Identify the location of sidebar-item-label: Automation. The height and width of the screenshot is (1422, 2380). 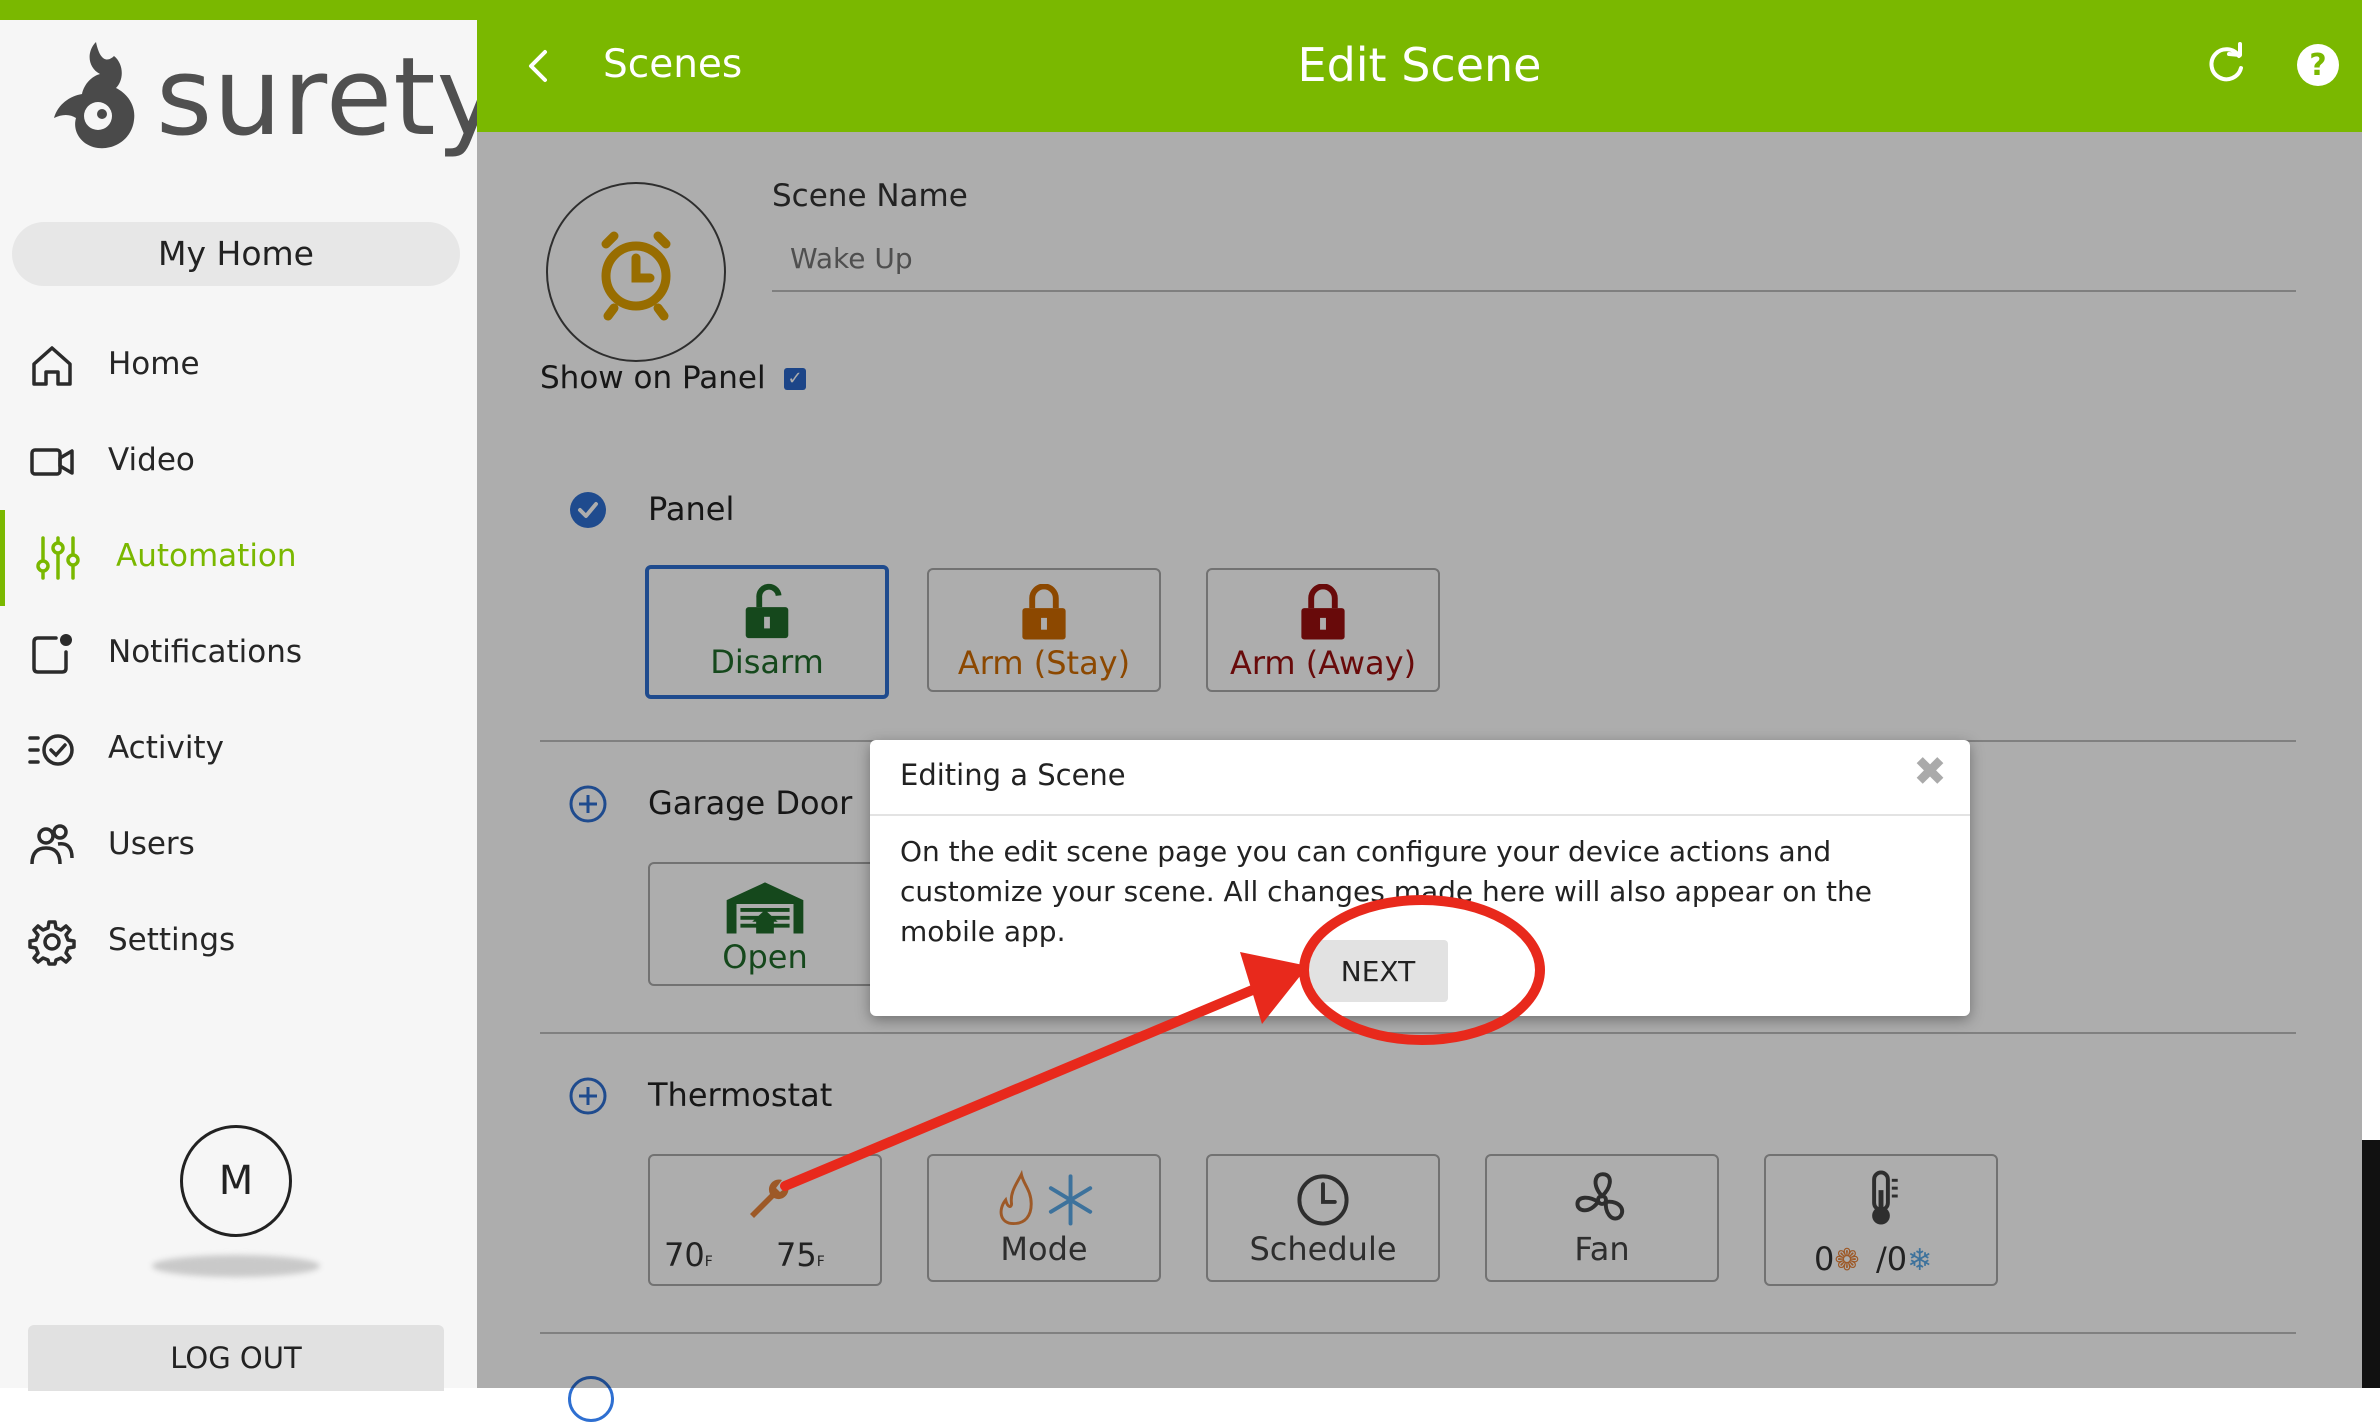
(206, 556).